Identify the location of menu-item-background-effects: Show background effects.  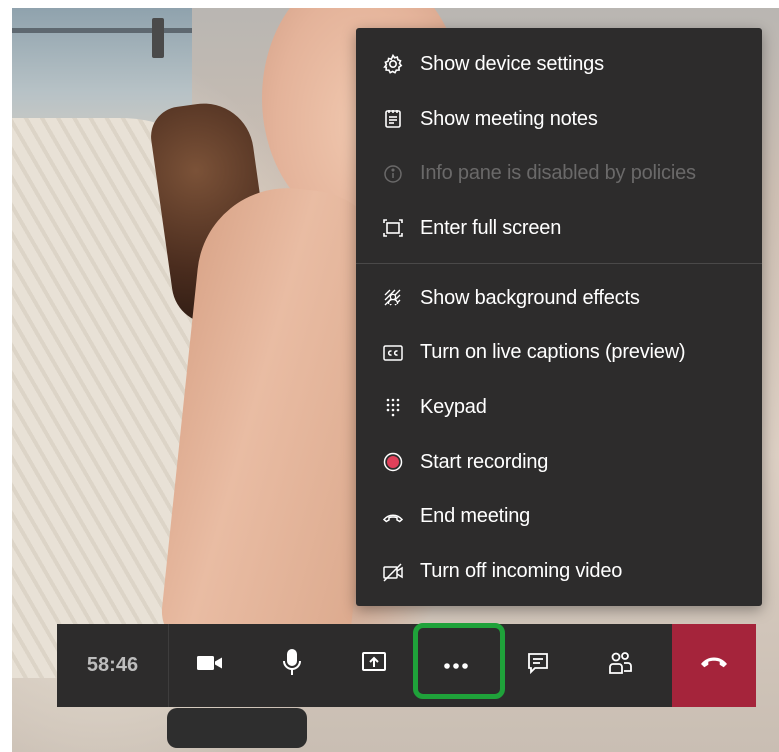
(559, 298).